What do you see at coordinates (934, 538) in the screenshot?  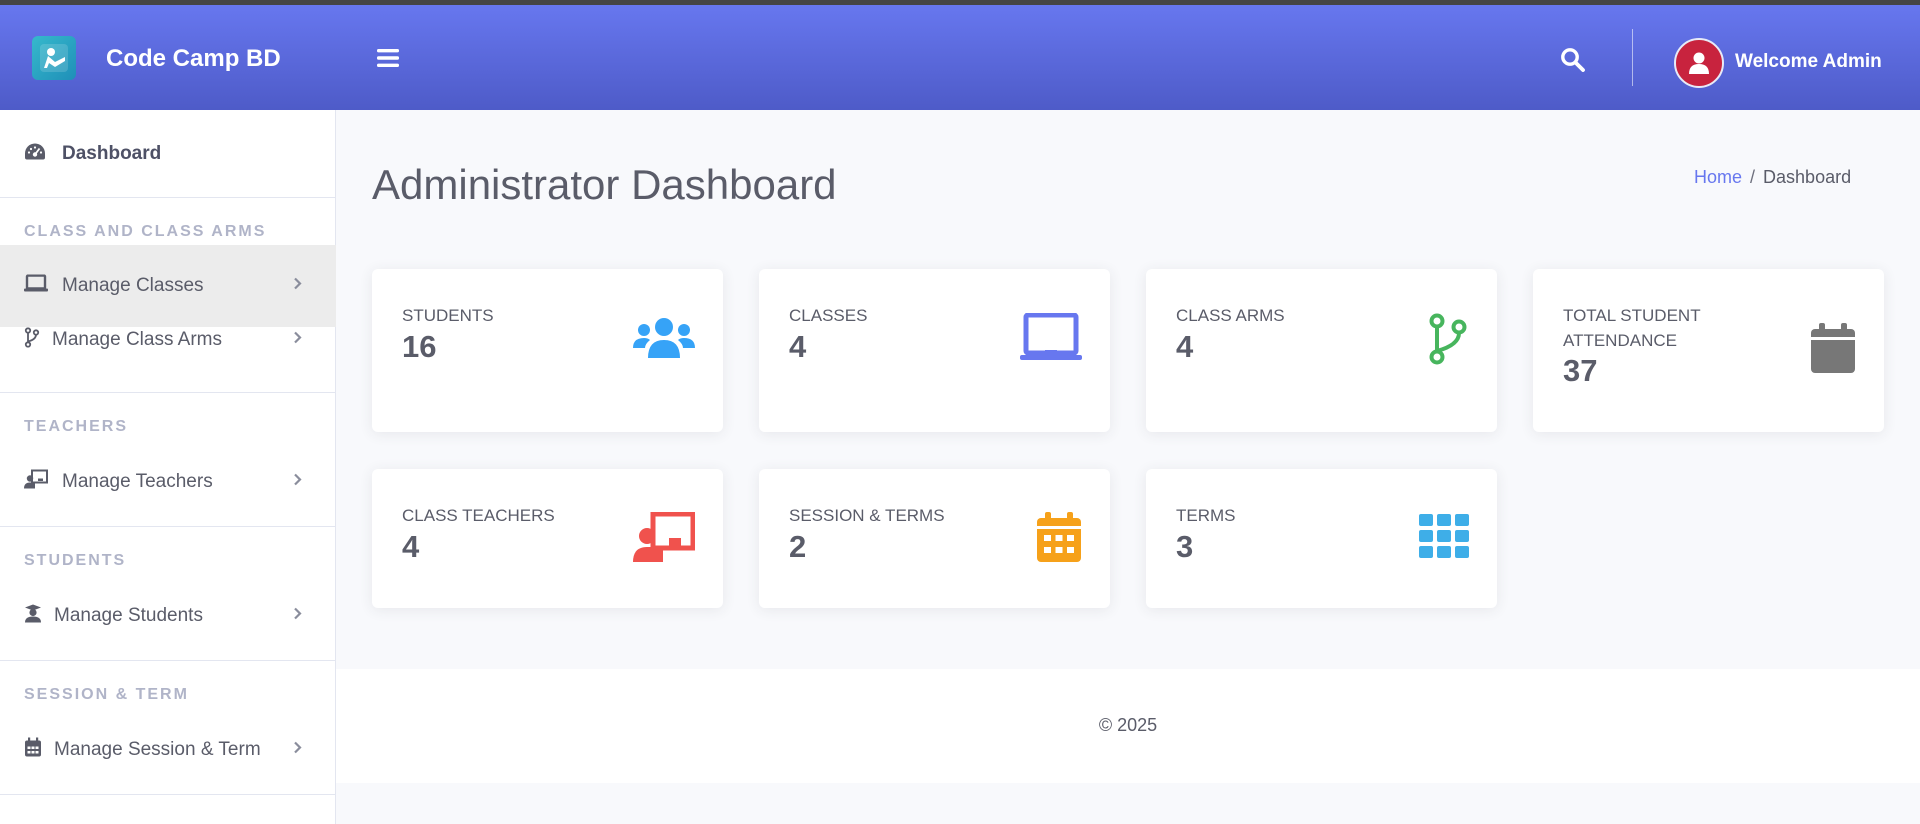 I see `card-session-terms: SESSION & TERMS 2` at bounding box center [934, 538].